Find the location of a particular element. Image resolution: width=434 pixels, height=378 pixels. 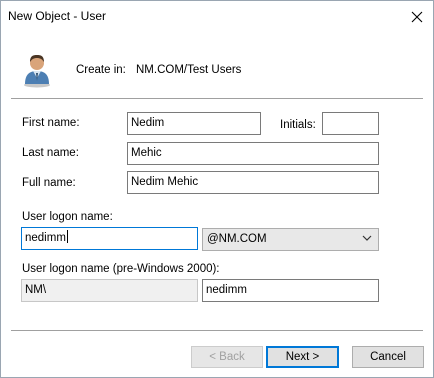

cancel-button: Cancel is located at coordinates (388, 357).